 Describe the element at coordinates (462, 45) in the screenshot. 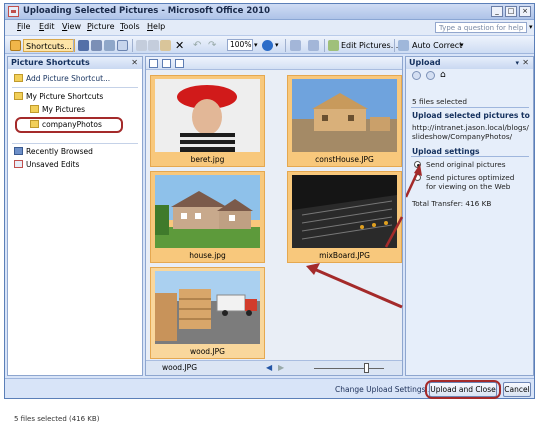

I see `toolbar-overflow-icon: ▾` at that location.